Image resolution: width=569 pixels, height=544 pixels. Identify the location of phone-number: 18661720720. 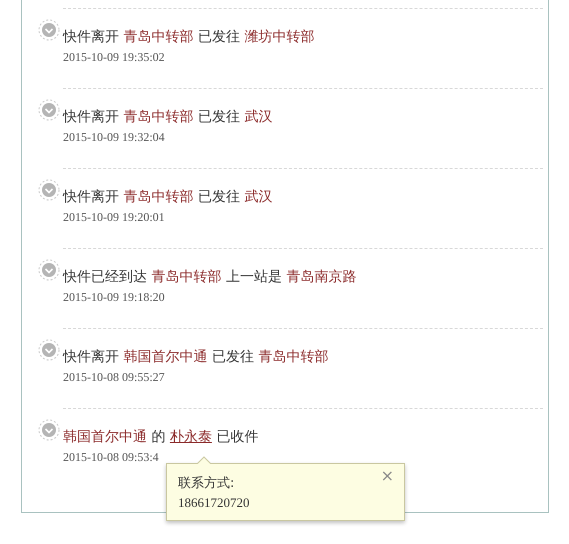
(214, 503).